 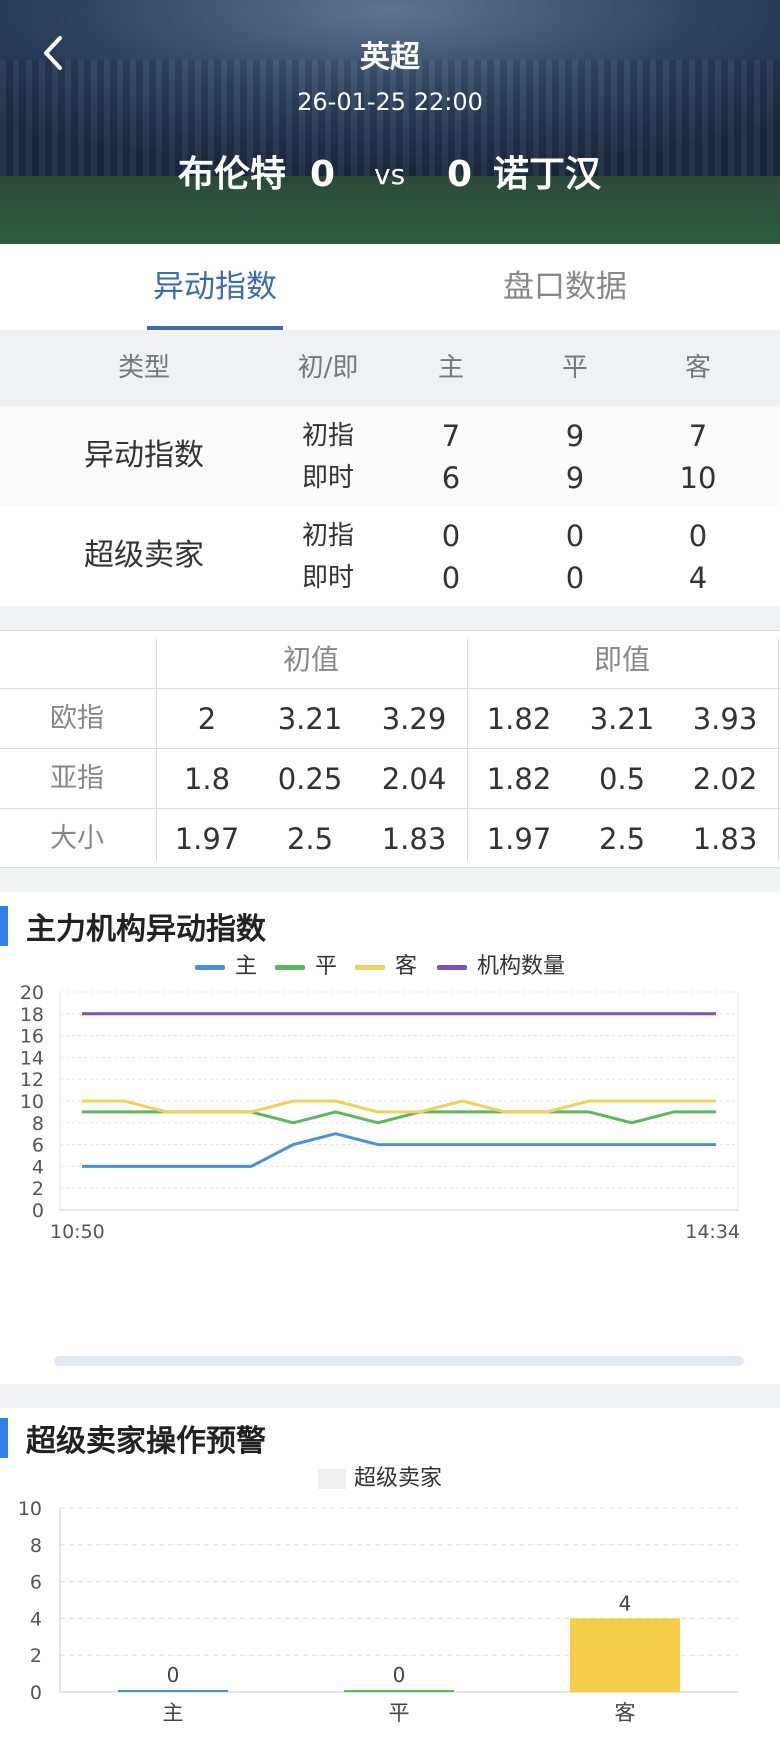 I want to click on table-row: 欧指 2 3.21 3.29 1.82 3.21 3.93, so click(x=390, y=719).